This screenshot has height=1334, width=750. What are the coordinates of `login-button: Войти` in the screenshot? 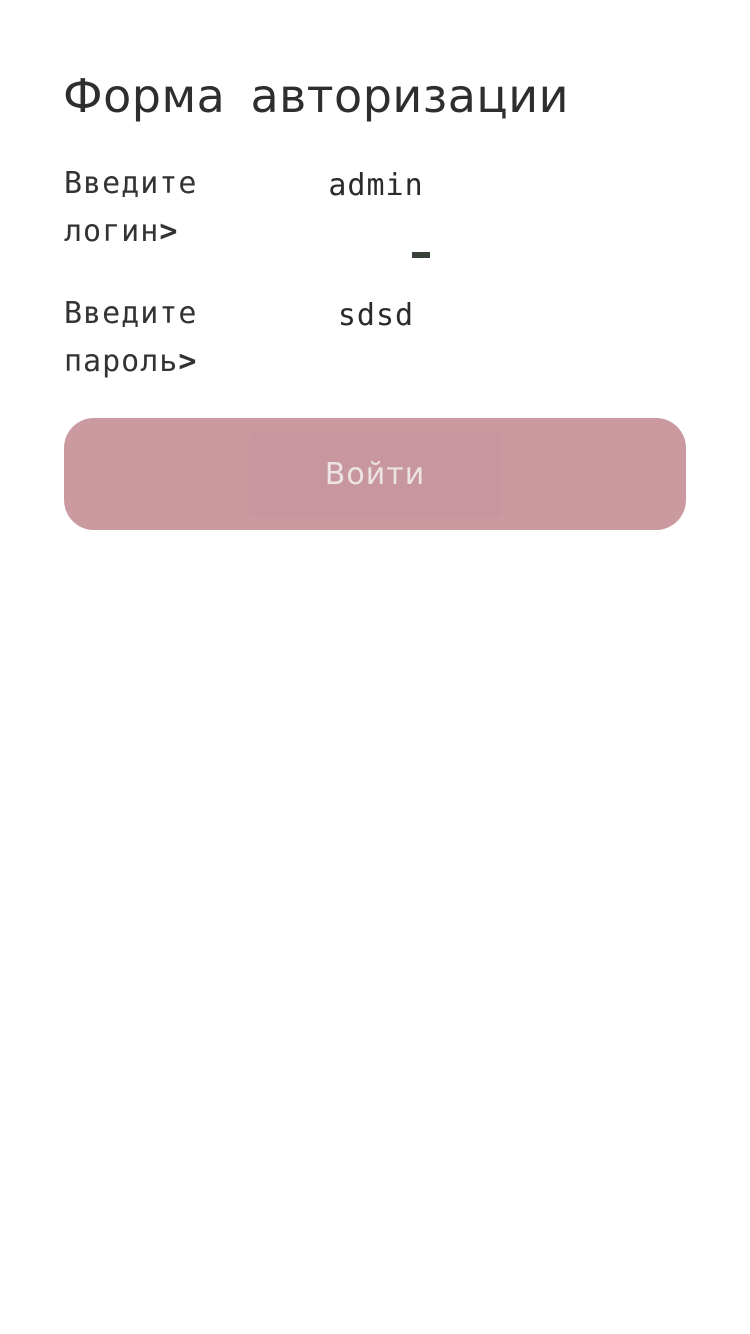 It's located at (375, 474).